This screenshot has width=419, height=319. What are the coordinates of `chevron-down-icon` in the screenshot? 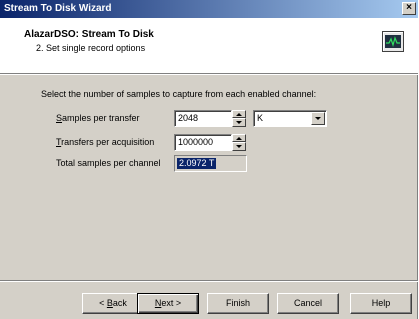 It's located at (318, 118).